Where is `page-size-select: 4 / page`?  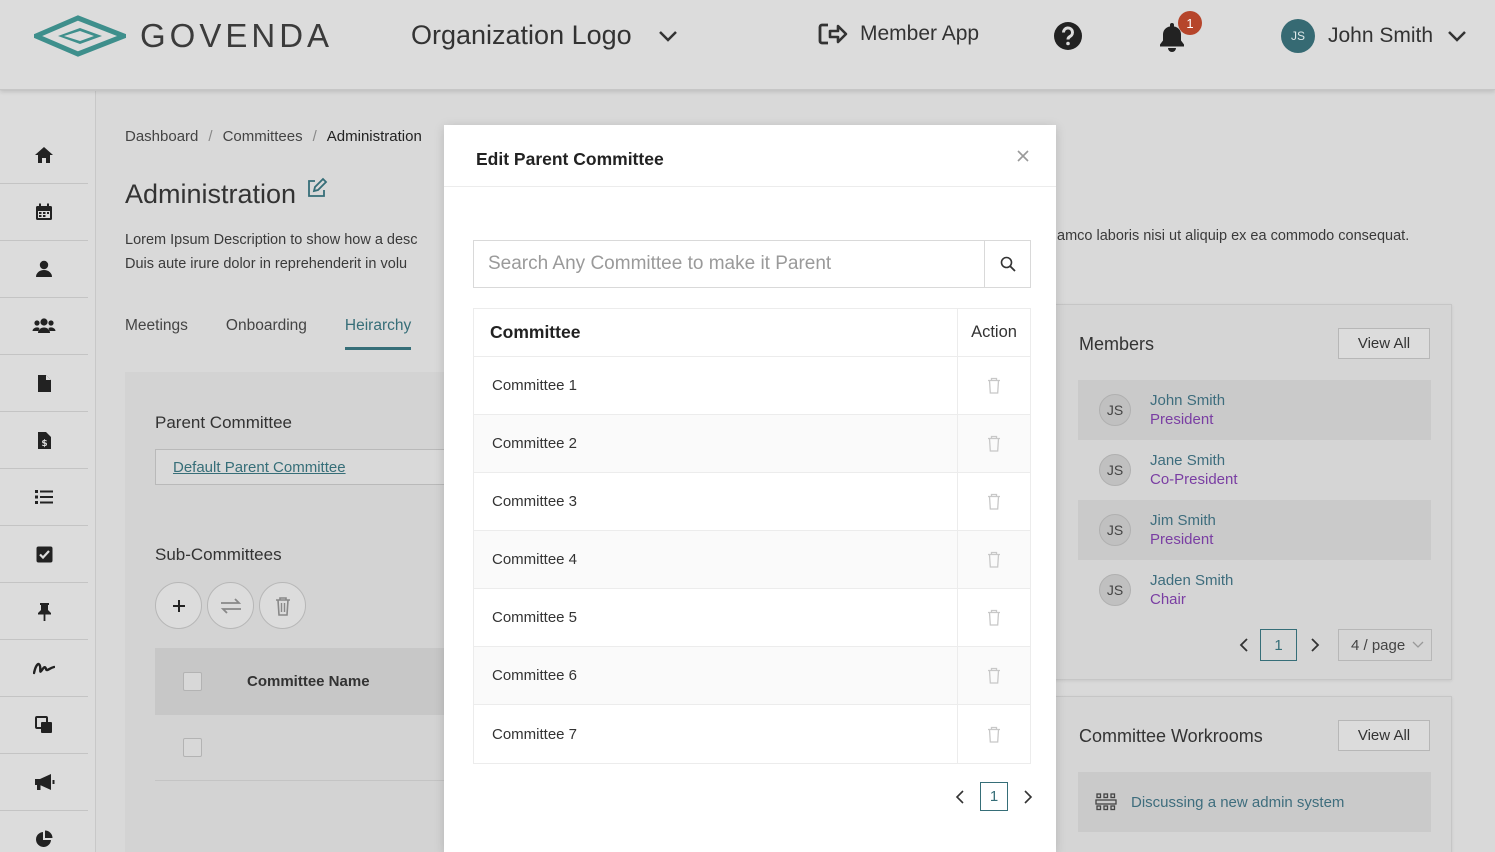 page-size-select: 4 / page is located at coordinates (1385, 645).